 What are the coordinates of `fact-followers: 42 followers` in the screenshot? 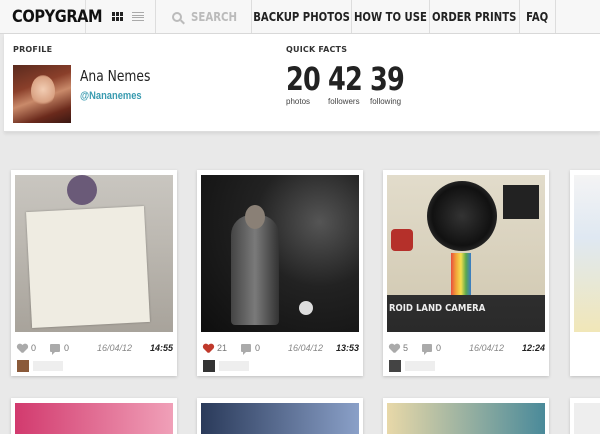 It's located at (349, 83).